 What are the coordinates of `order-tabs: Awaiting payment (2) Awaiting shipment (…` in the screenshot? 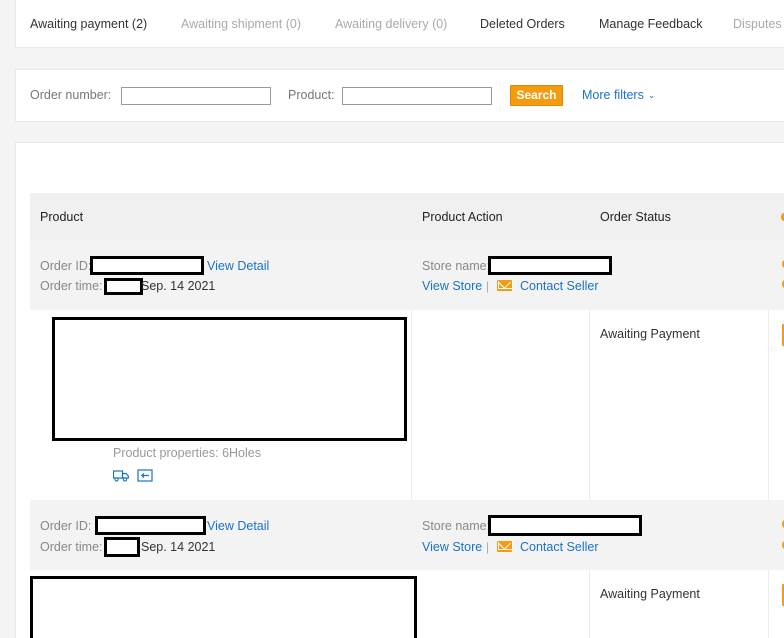 It's located at (399, 24).